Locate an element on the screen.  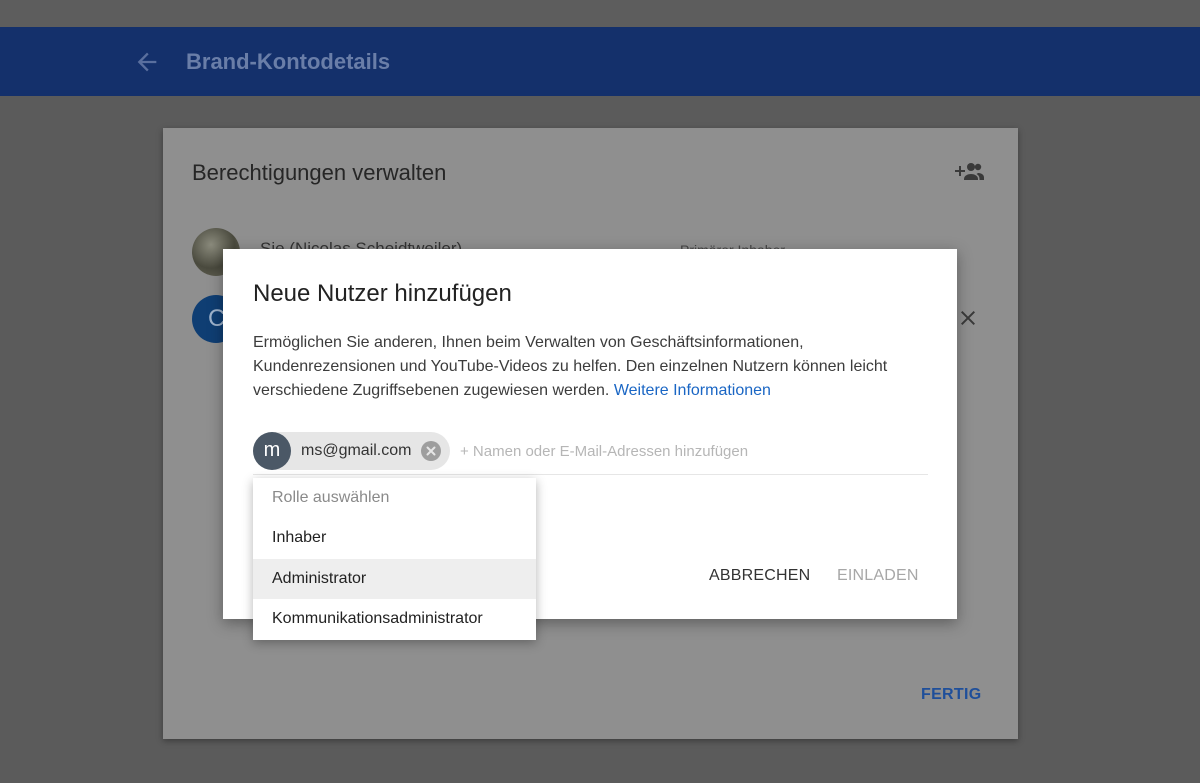
invite-button: EINLADEN is located at coordinates (878, 576).